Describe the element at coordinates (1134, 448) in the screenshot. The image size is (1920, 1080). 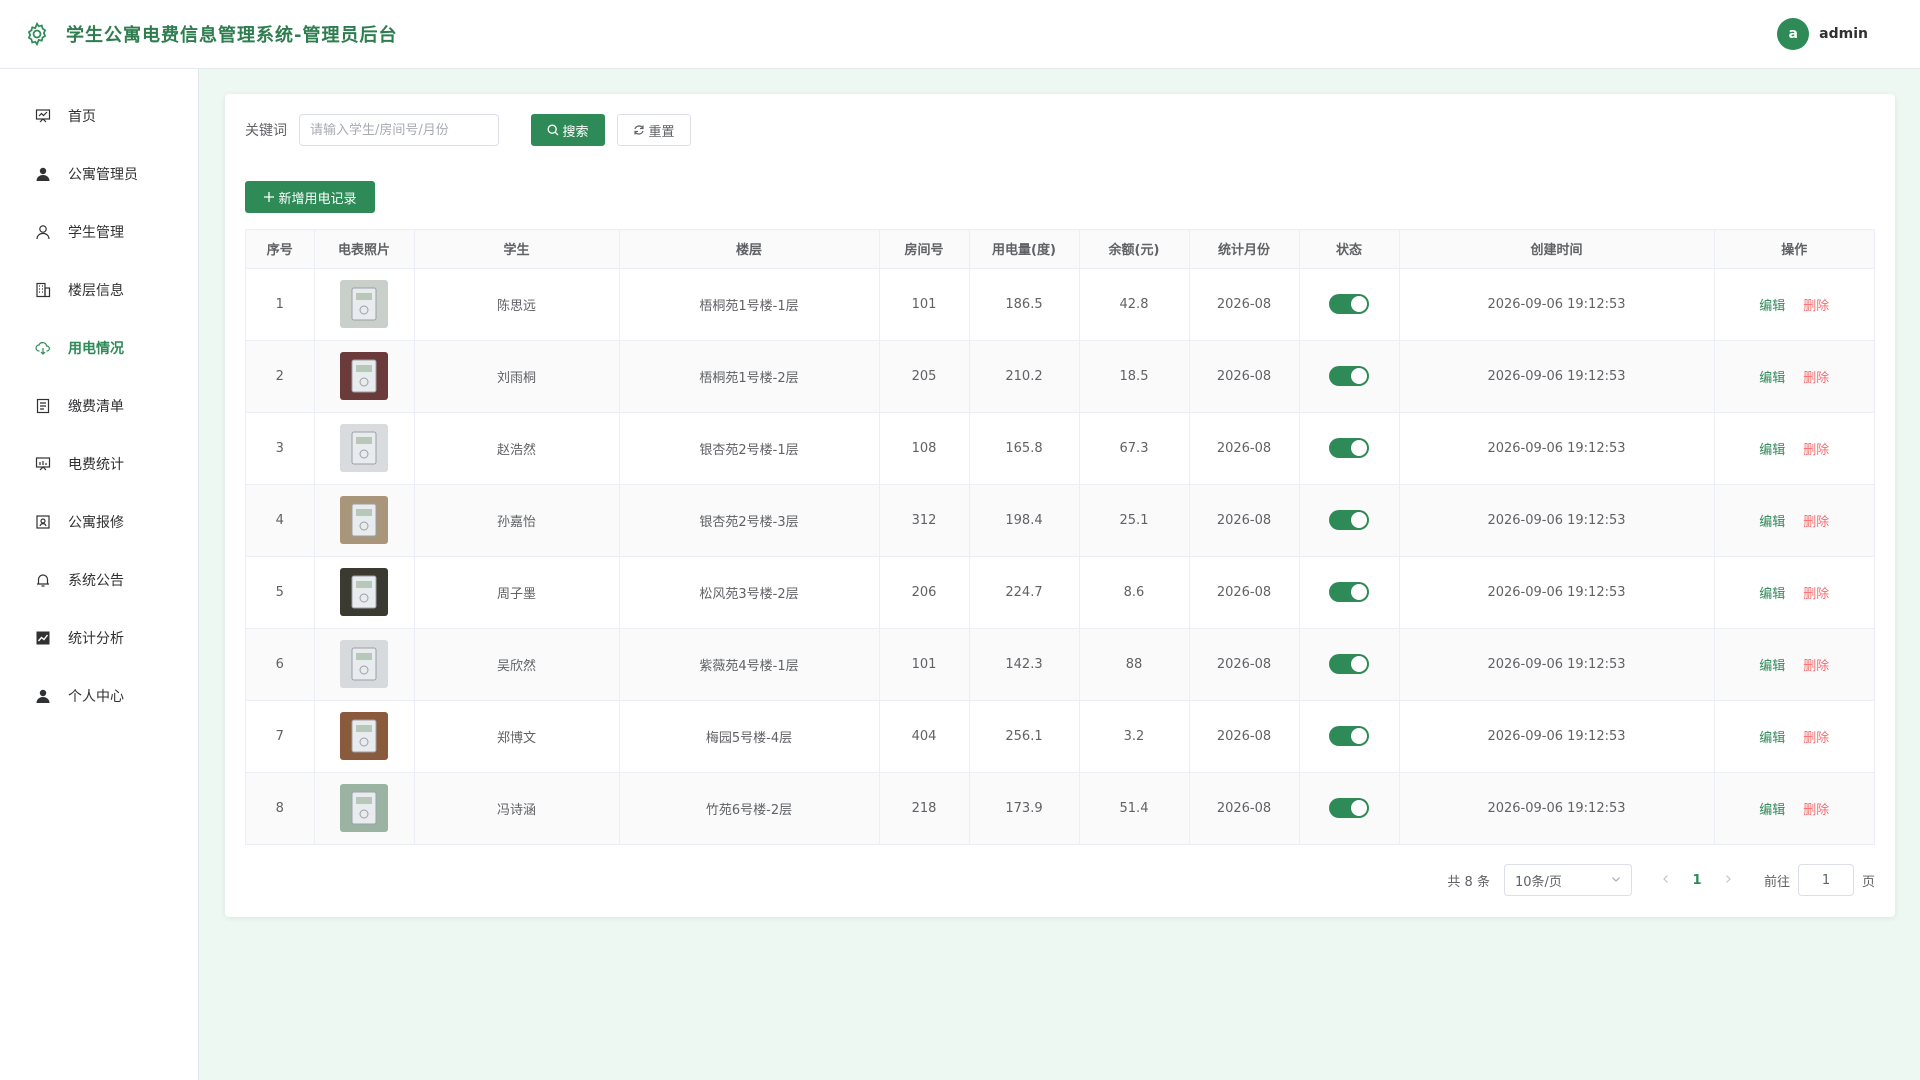
I see `cell-balance: 67.3` at that location.